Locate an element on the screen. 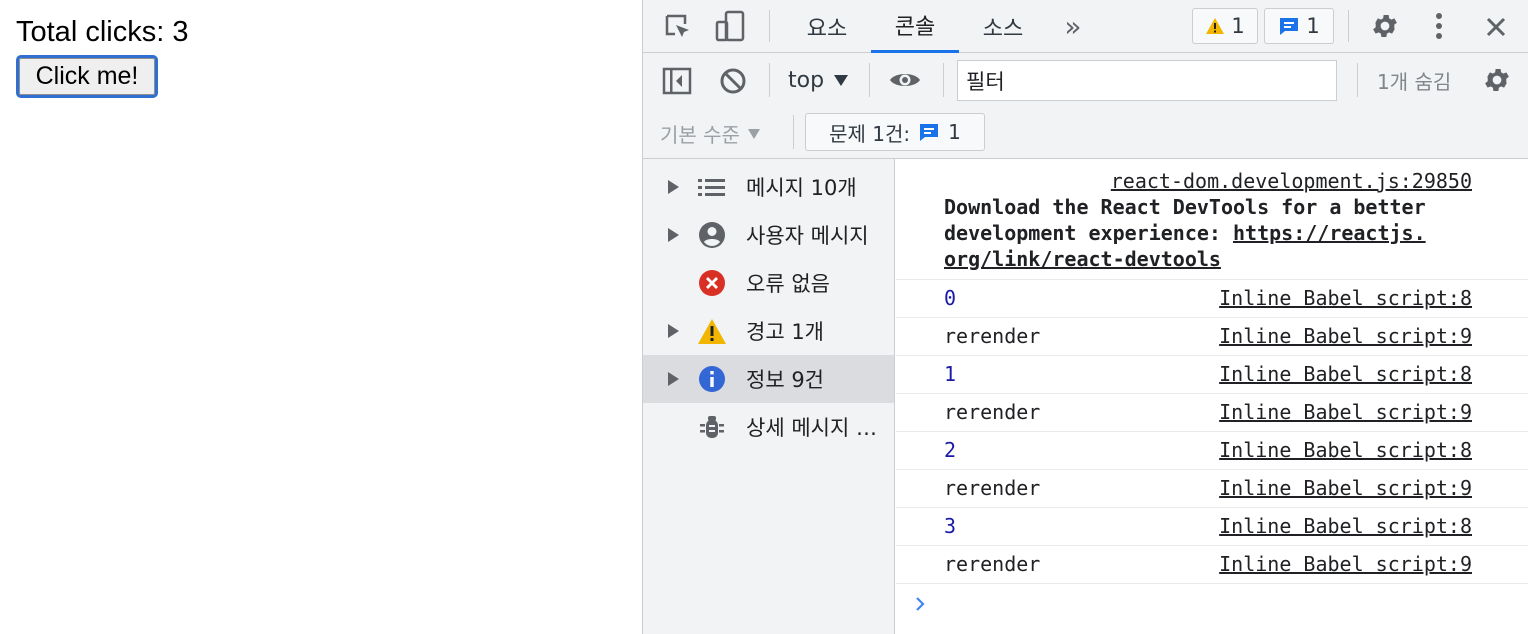  console-message-row: 0 Inline Babel script:8 is located at coordinates (1212, 299).